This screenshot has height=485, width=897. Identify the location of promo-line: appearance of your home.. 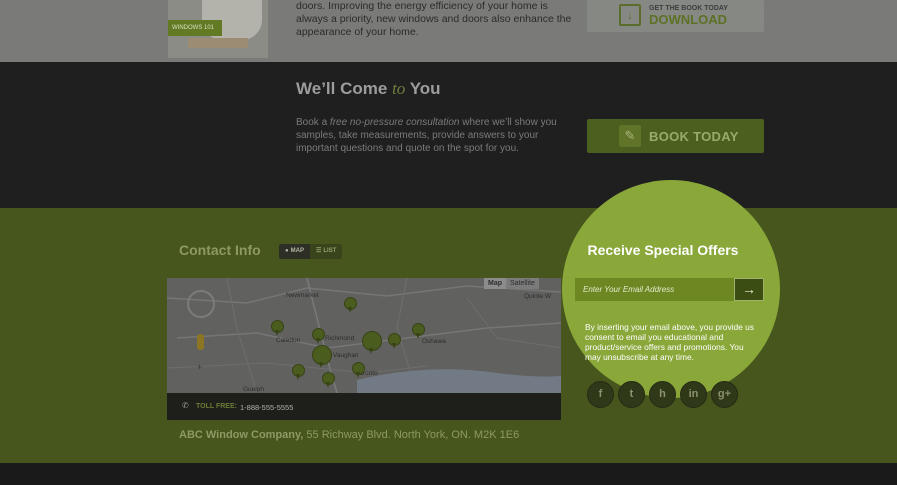
(357, 32).